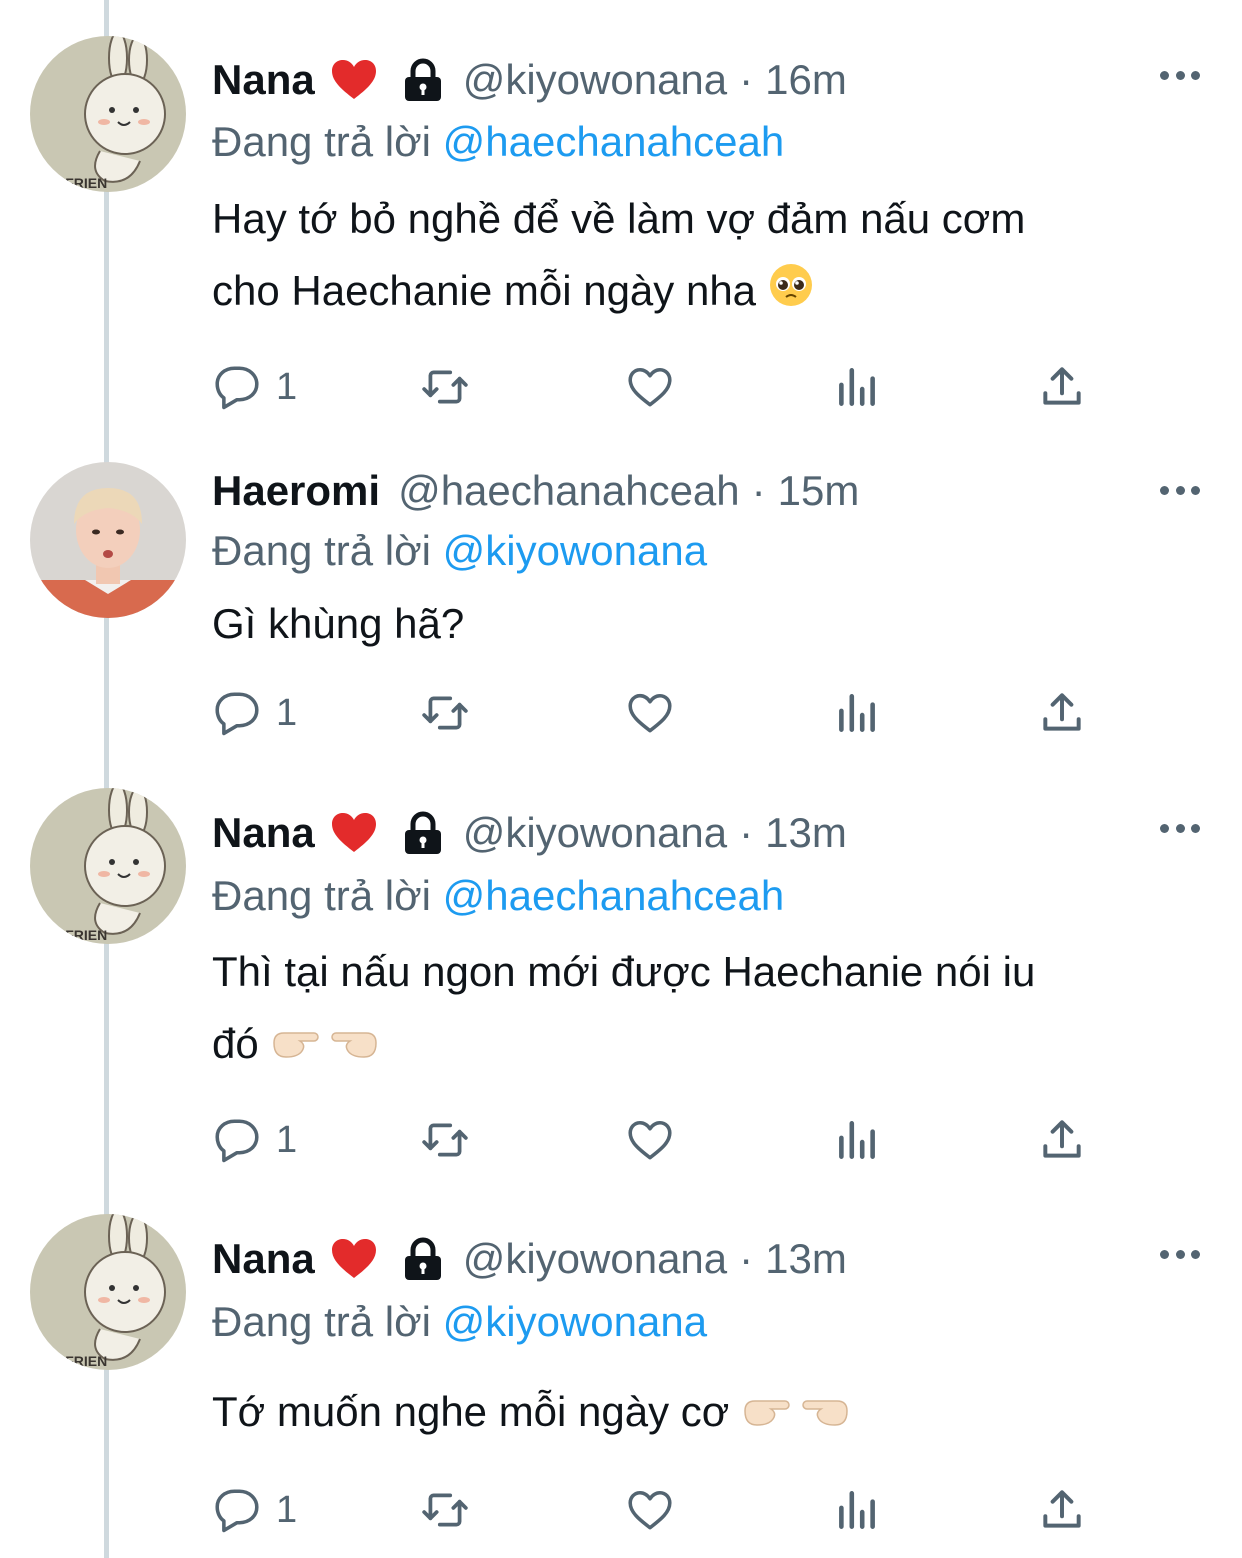 This screenshot has height=1558, width=1242. What do you see at coordinates (791, 294) in the screenshot?
I see `pleading-face-emoji-icon` at bounding box center [791, 294].